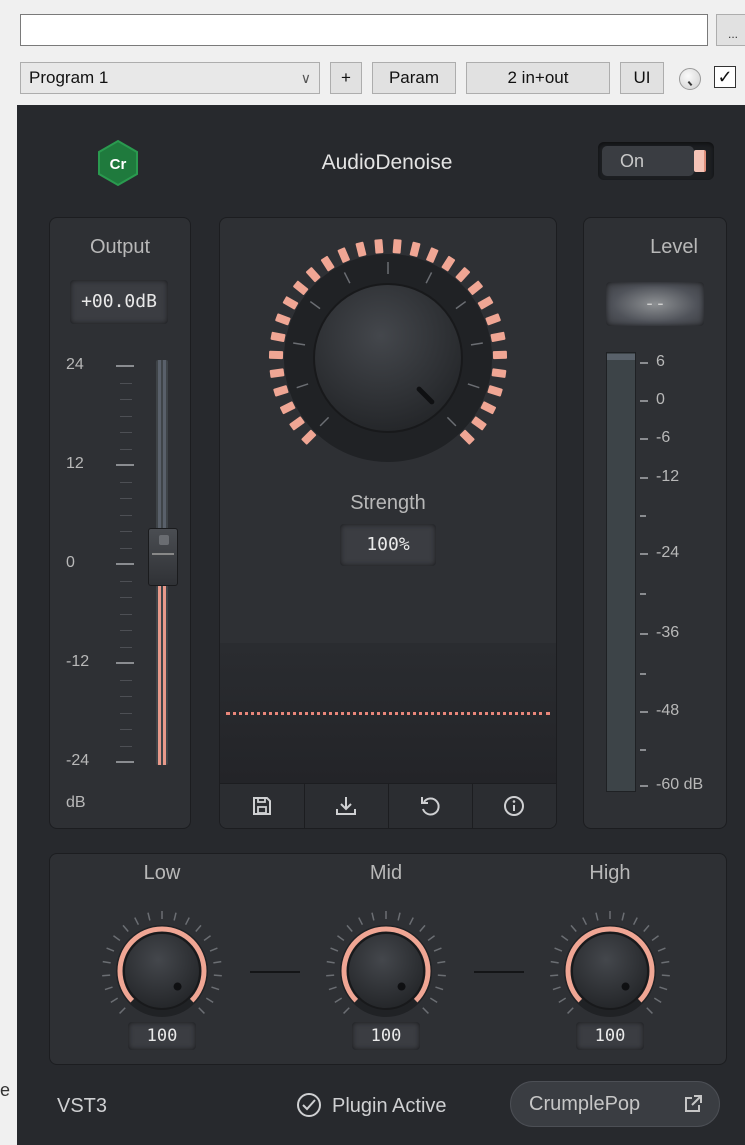  Describe the element at coordinates (655, 523) in the screenshot. I see `level-panel: Level -- 6 0 -6 -12 -24 -36 -48 -60 dB` at that location.